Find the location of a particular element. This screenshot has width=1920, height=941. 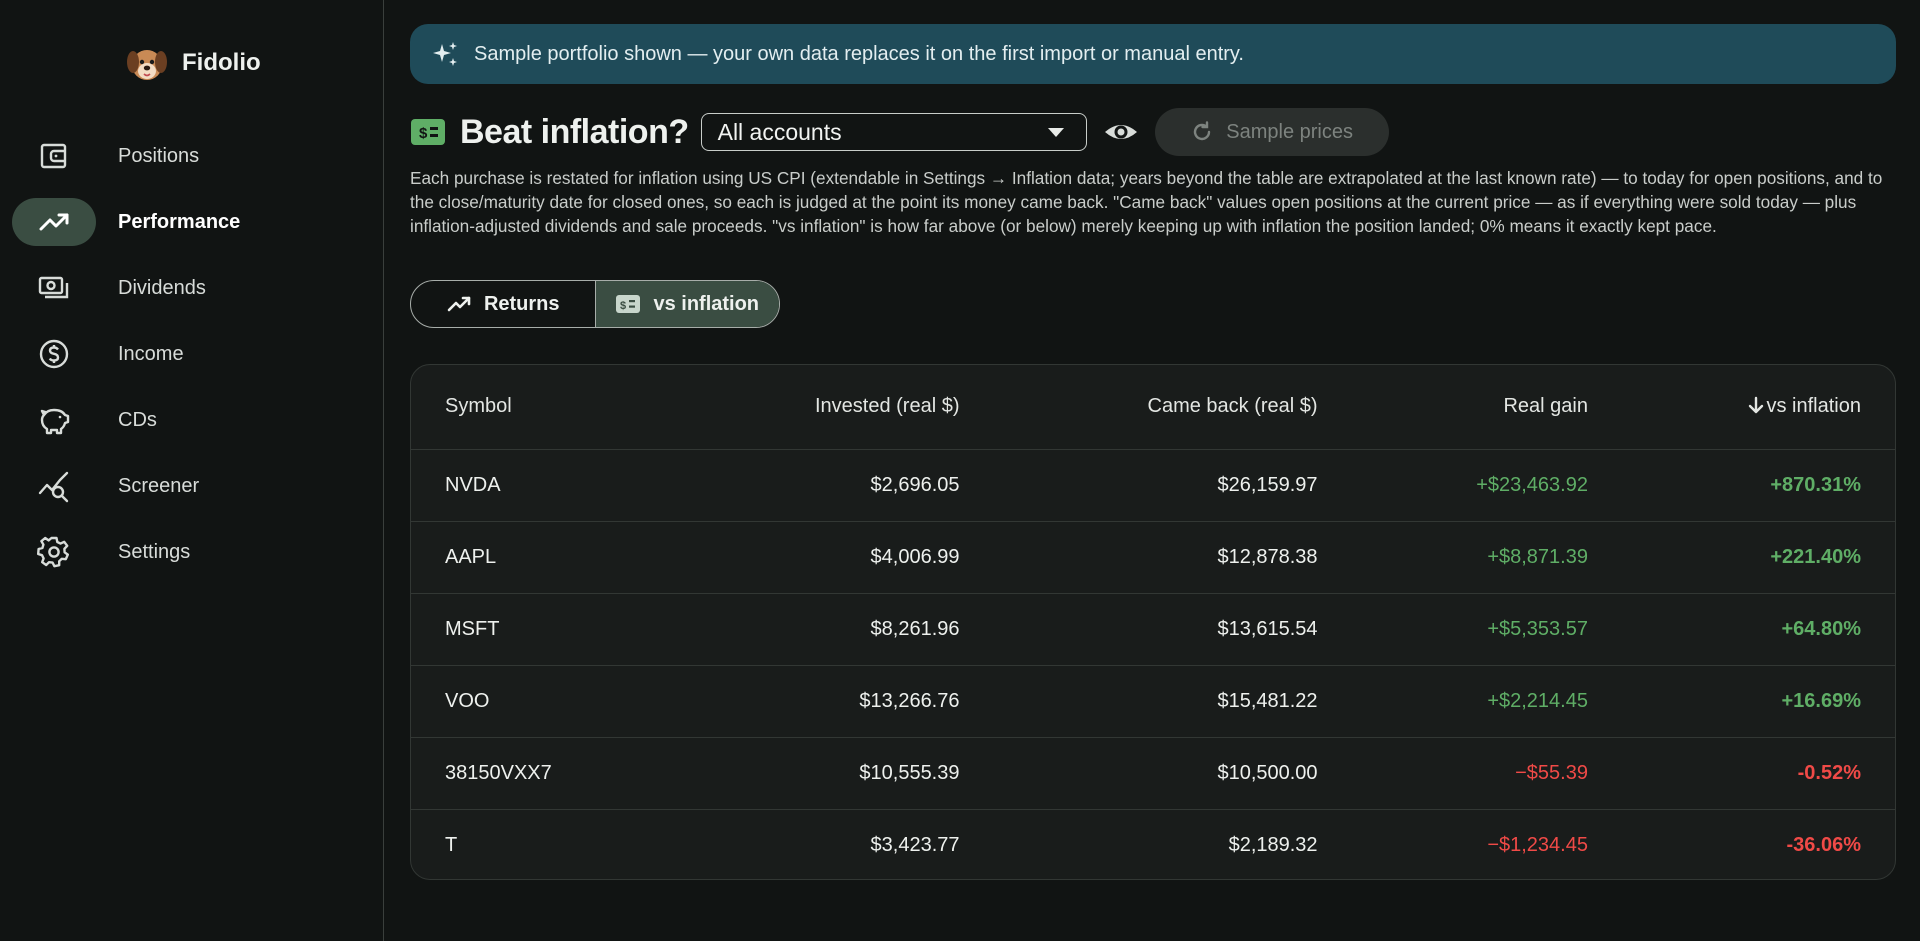

sidebar-item-label: Dividends is located at coordinates (162, 287).